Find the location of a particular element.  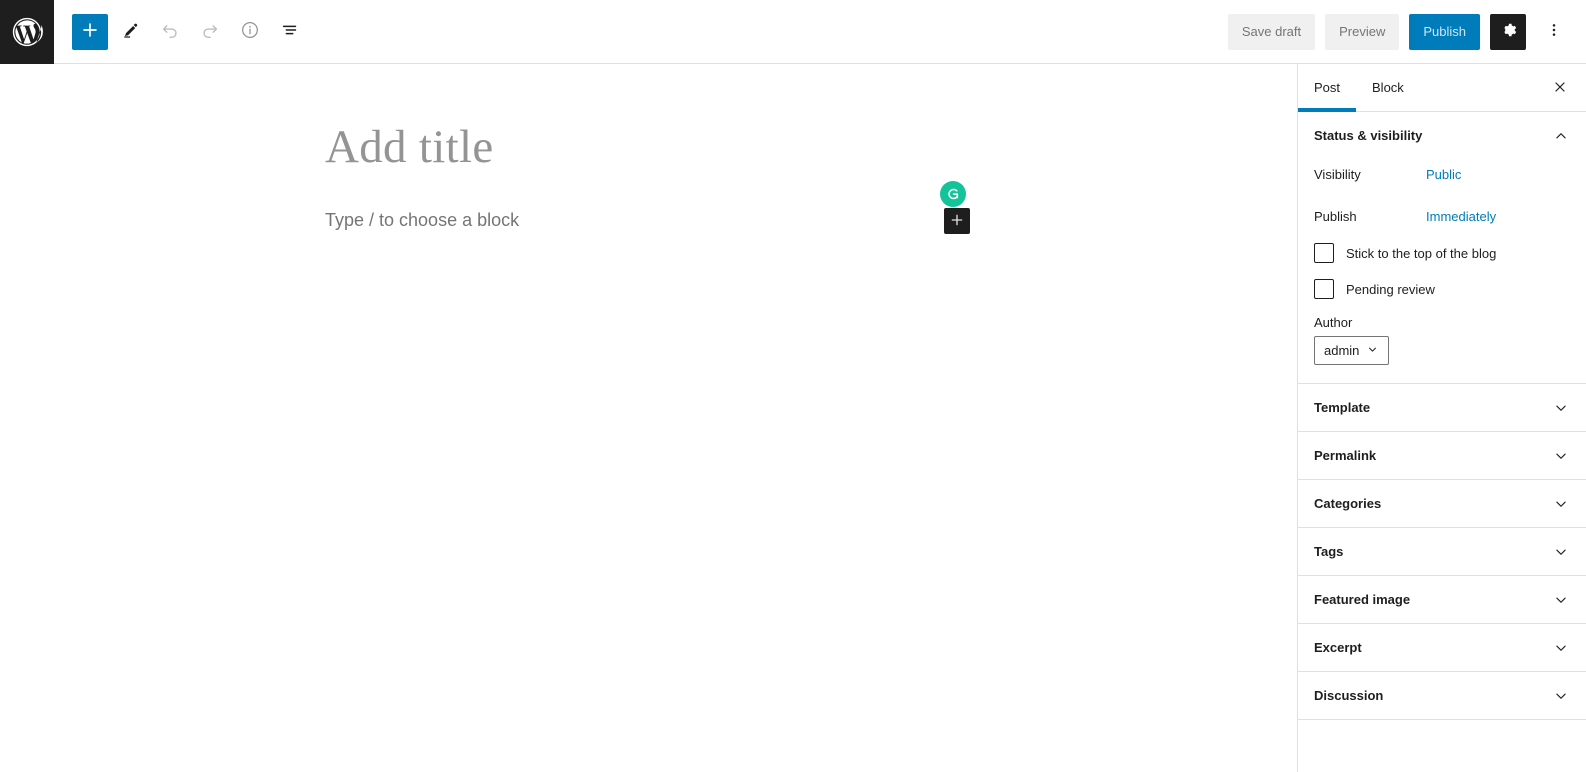

gear-icon is located at coordinates (1508, 31).